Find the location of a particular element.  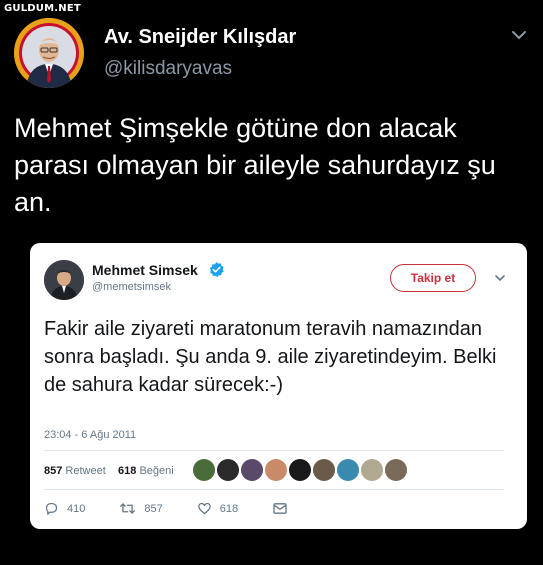

retweet-action-count: 857 is located at coordinates (153, 508).